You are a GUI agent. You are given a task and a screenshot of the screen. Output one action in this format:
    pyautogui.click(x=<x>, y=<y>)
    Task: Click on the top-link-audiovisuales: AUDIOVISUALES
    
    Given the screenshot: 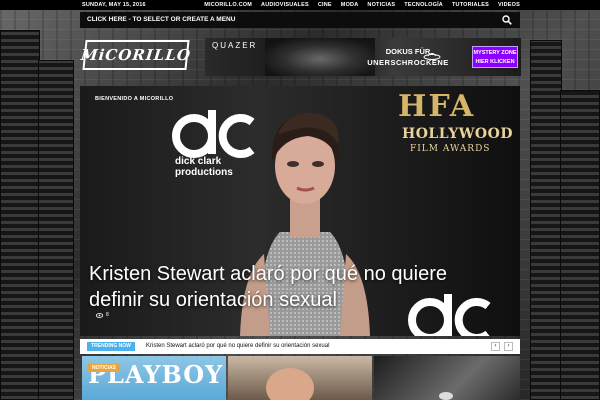 What is the action you would take?
    pyautogui.click(x=285, y=5)
    